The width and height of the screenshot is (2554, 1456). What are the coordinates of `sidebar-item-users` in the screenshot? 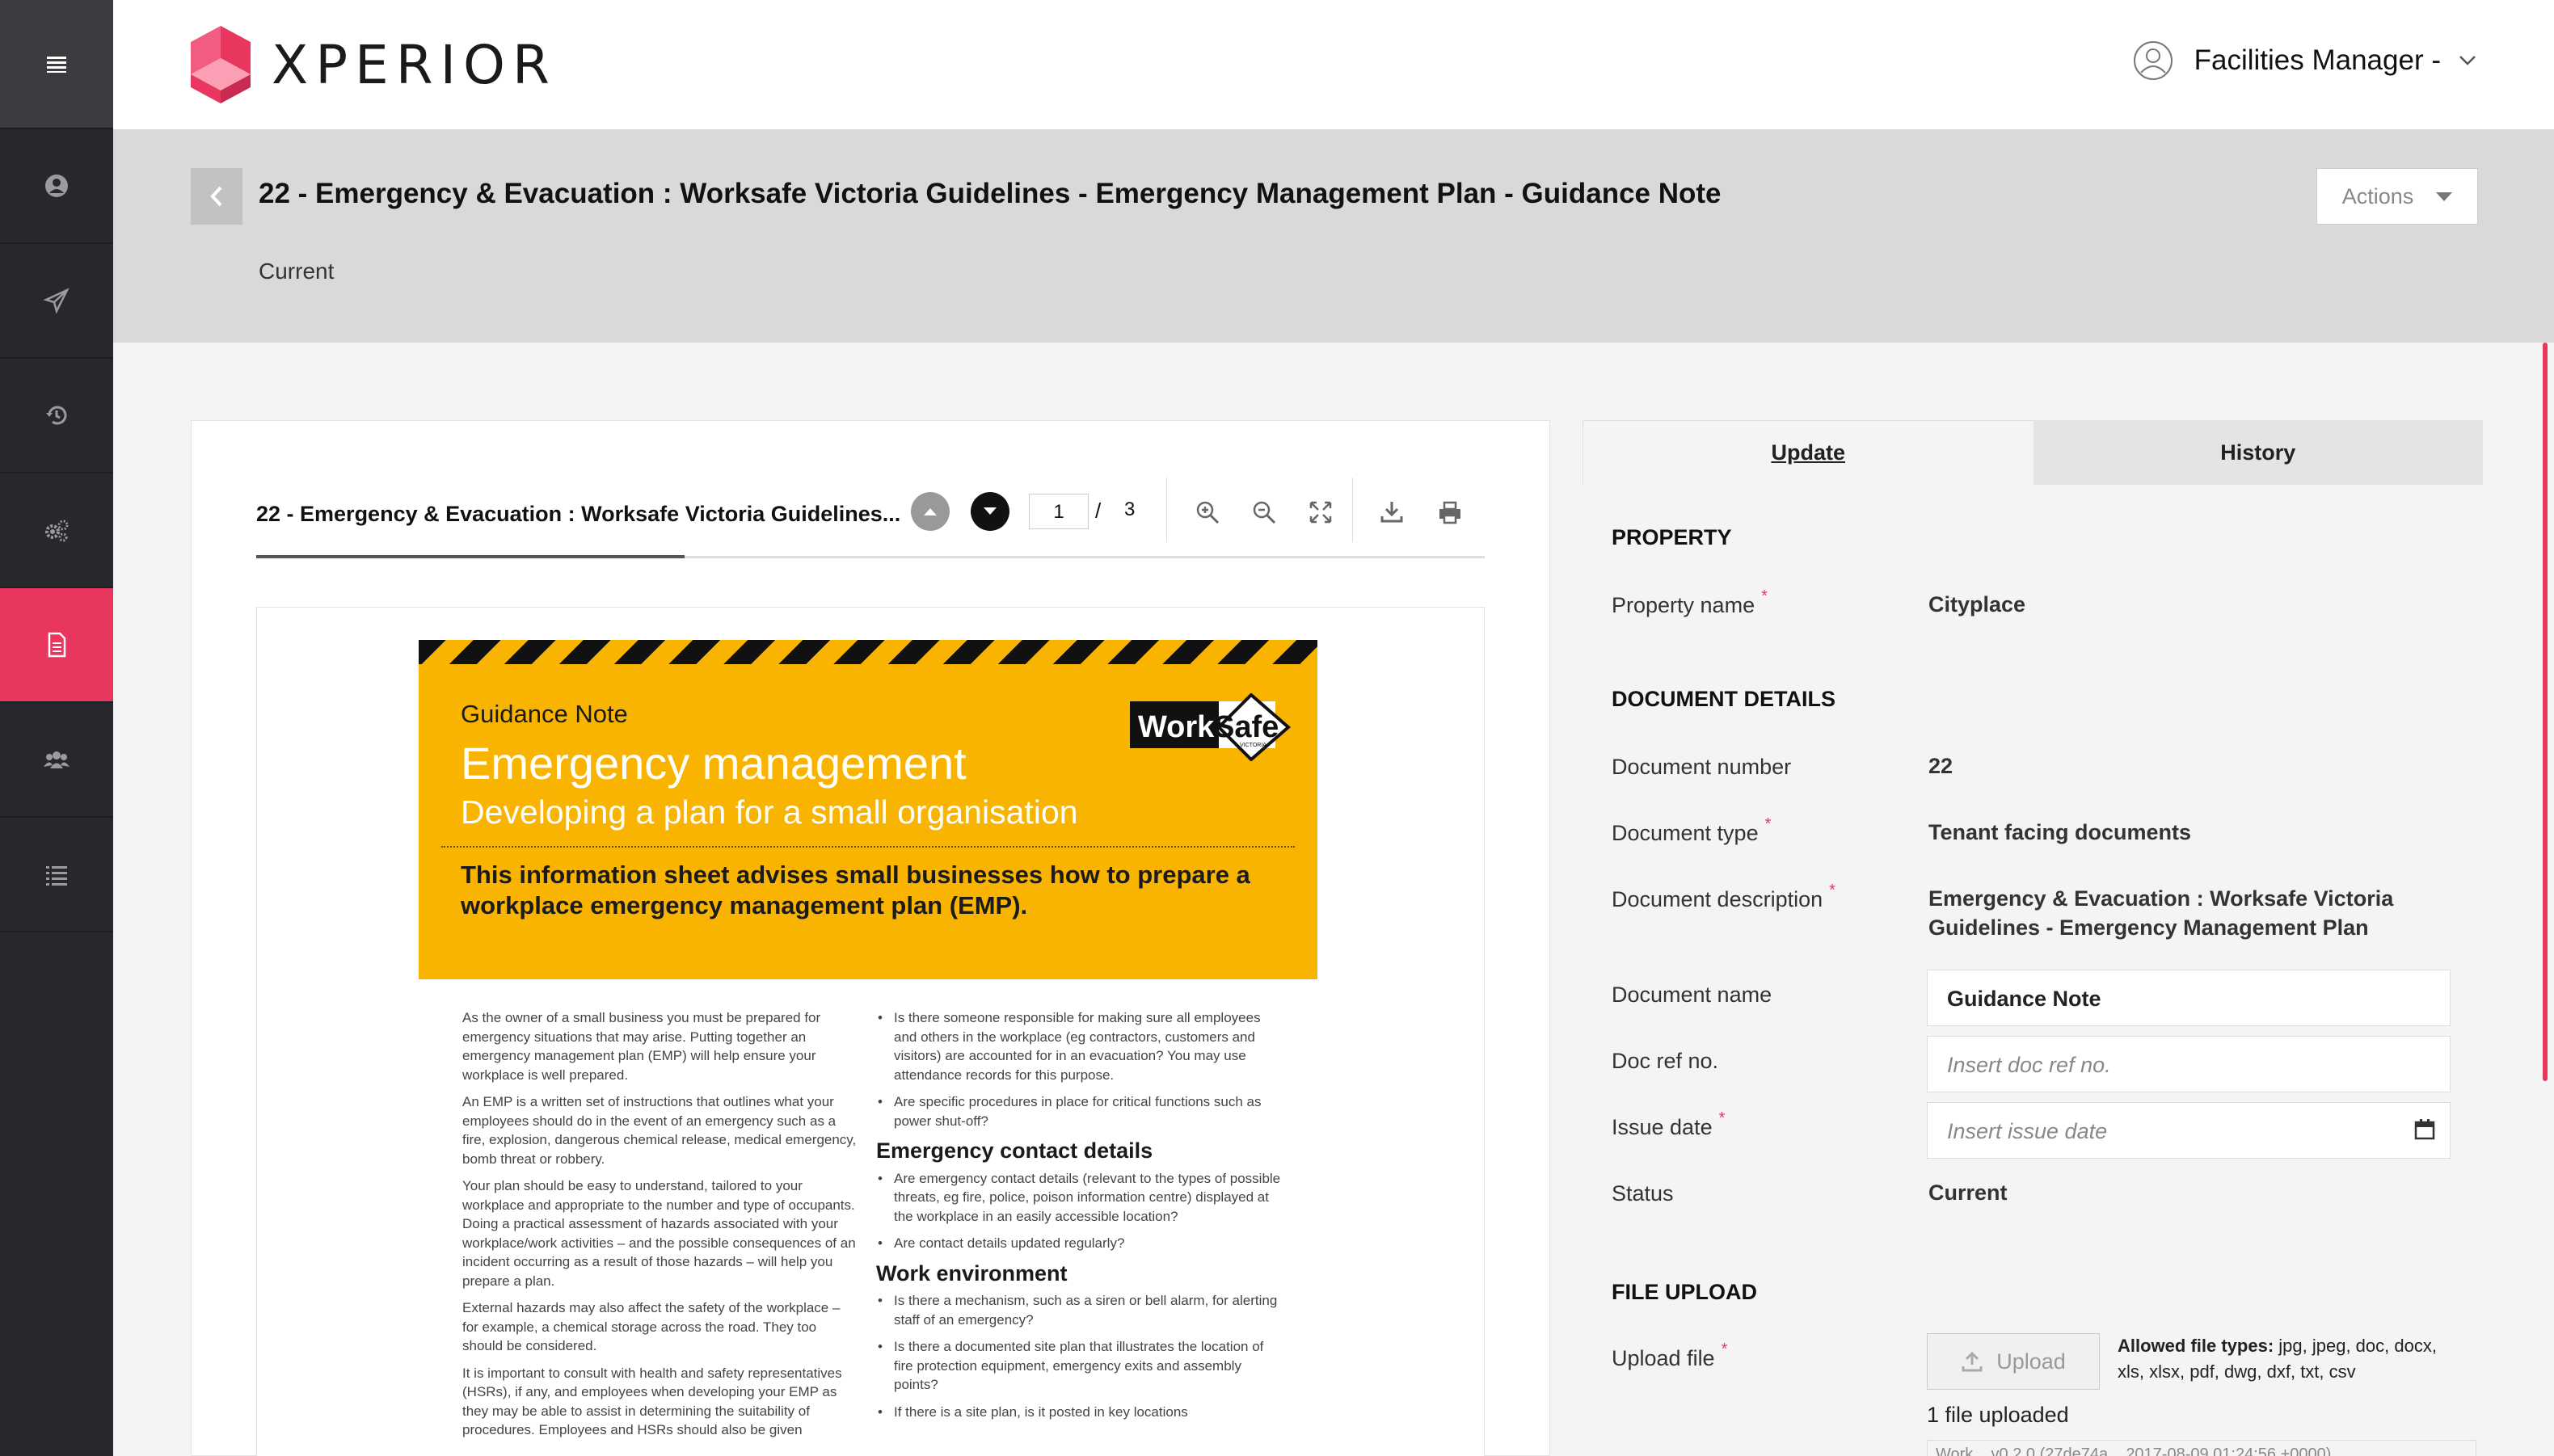 It's located at (56, 760).